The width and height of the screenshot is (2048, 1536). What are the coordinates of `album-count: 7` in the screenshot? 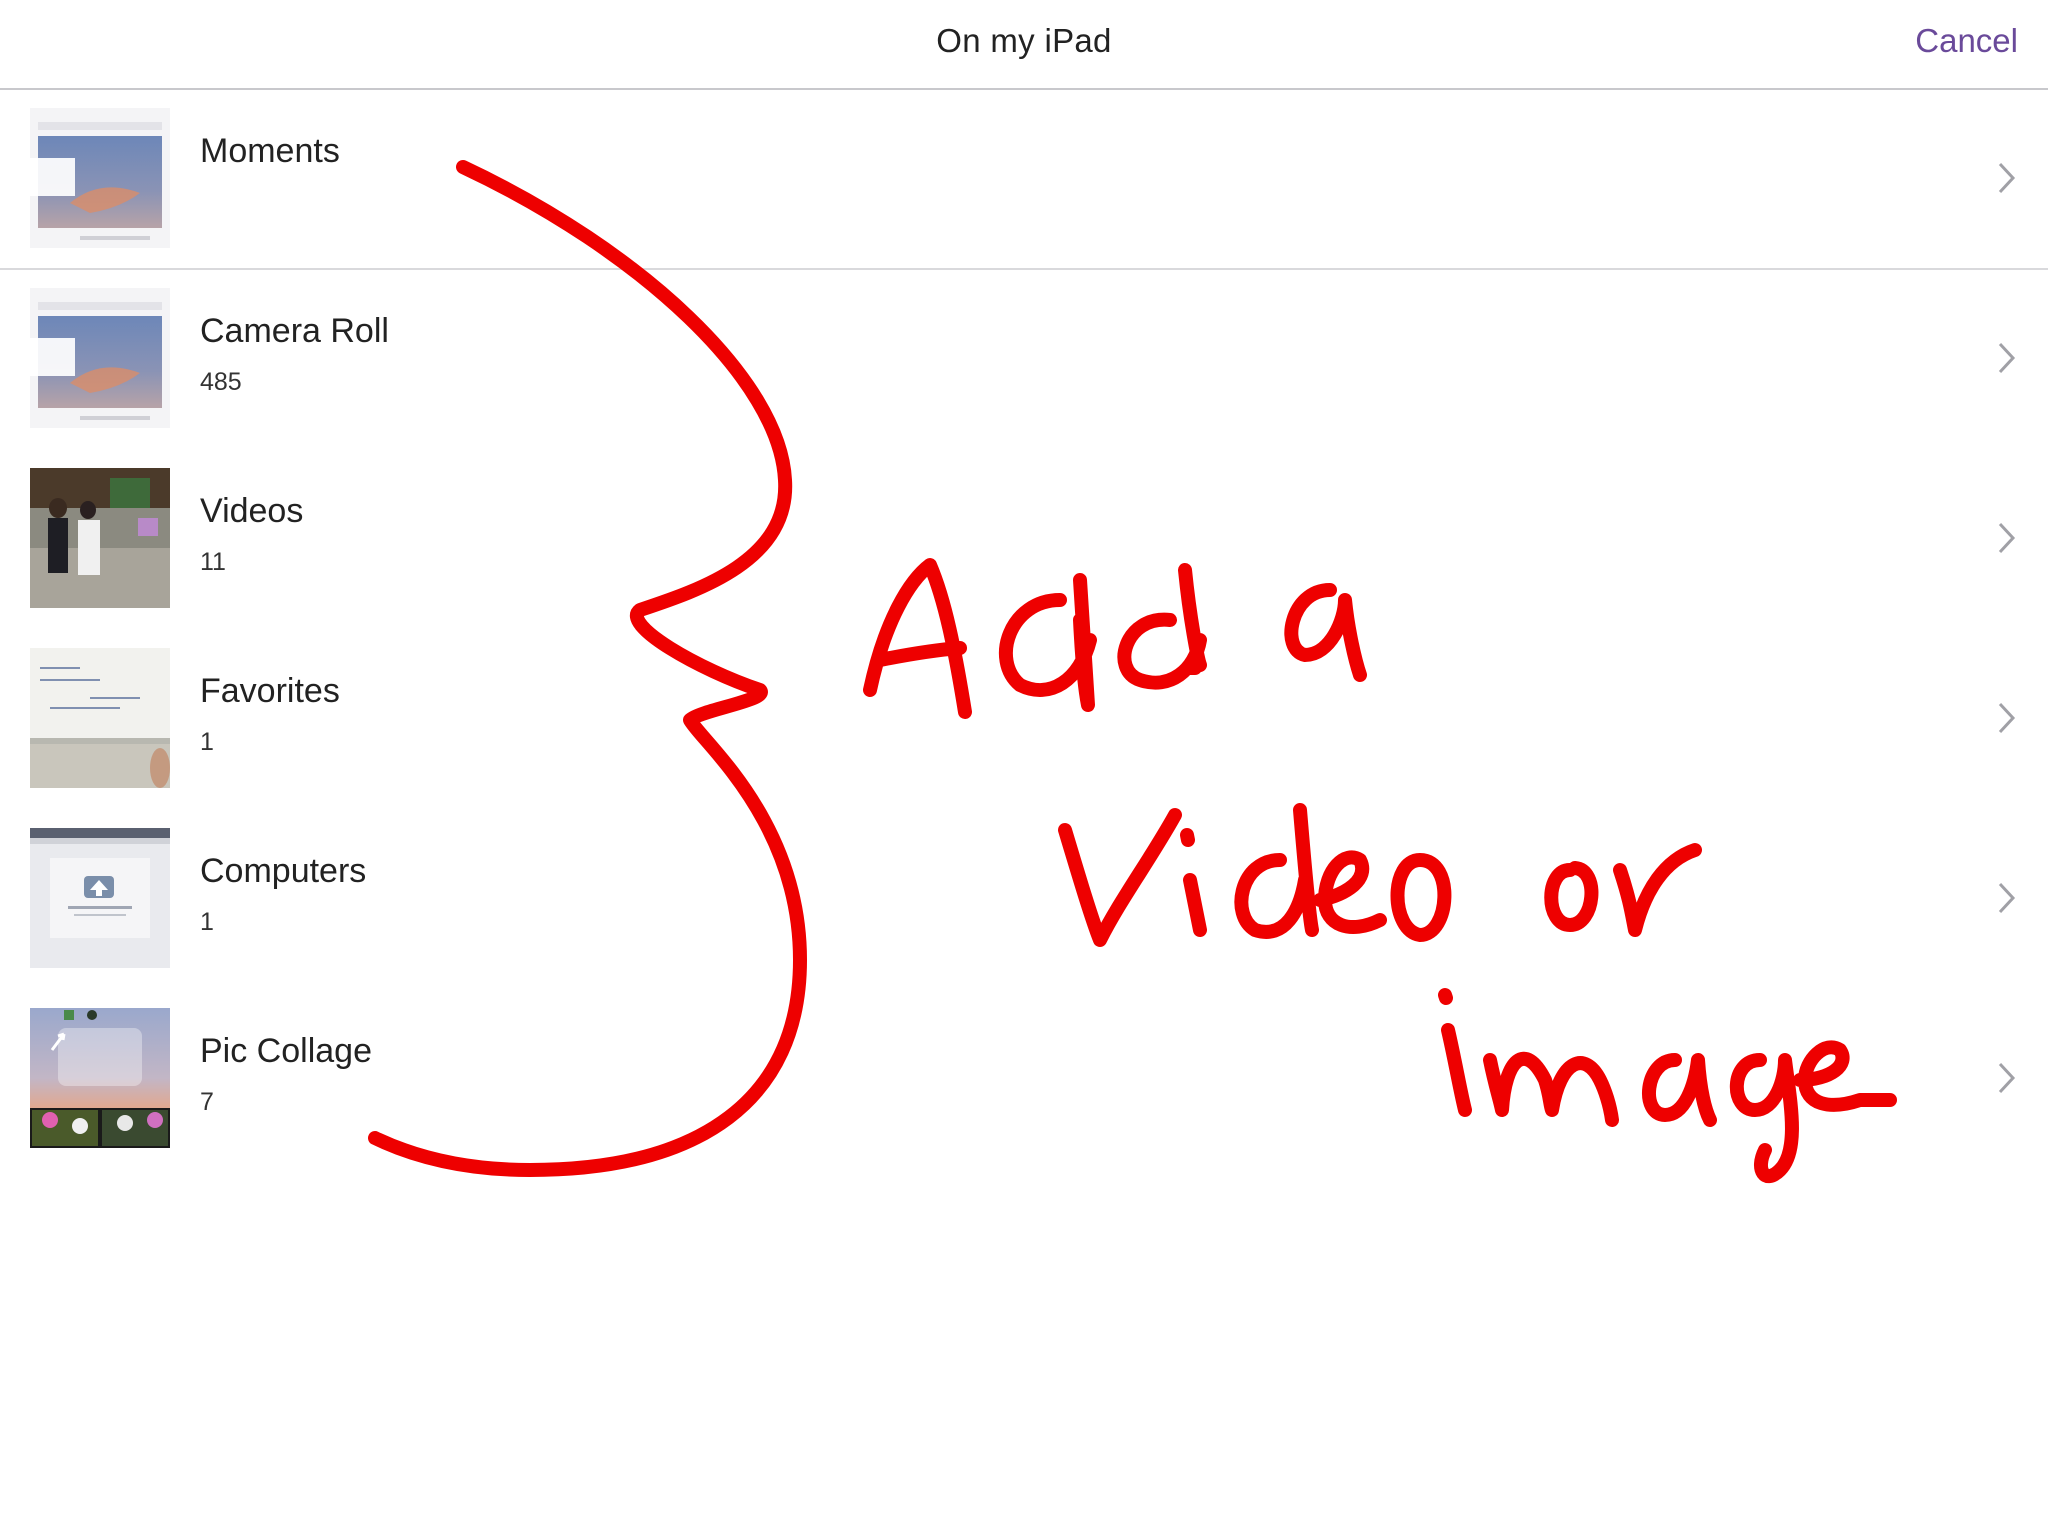 It's located at (207, 1102).